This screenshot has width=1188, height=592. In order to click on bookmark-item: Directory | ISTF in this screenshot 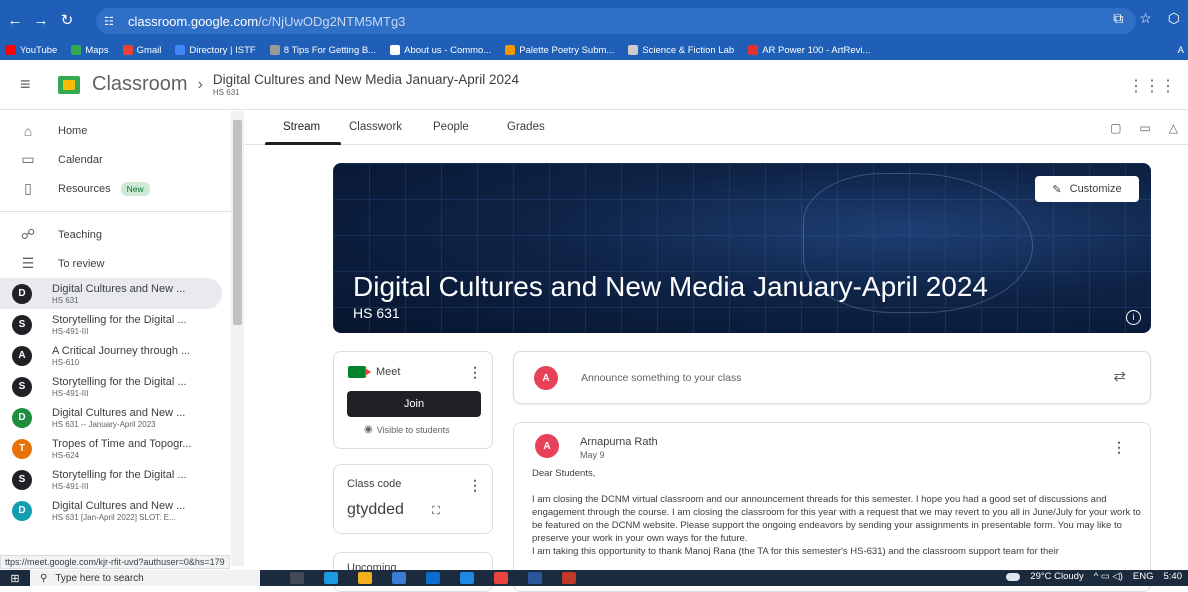, I will do `click(215, 50)`.